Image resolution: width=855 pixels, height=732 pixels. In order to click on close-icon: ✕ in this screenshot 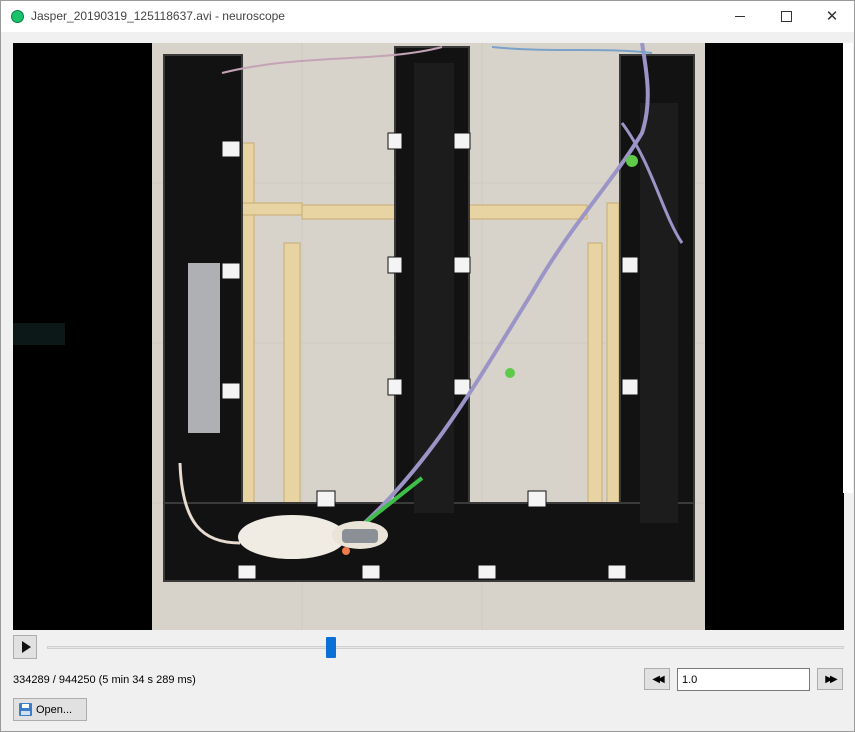, I will do `click(832, 16)`.